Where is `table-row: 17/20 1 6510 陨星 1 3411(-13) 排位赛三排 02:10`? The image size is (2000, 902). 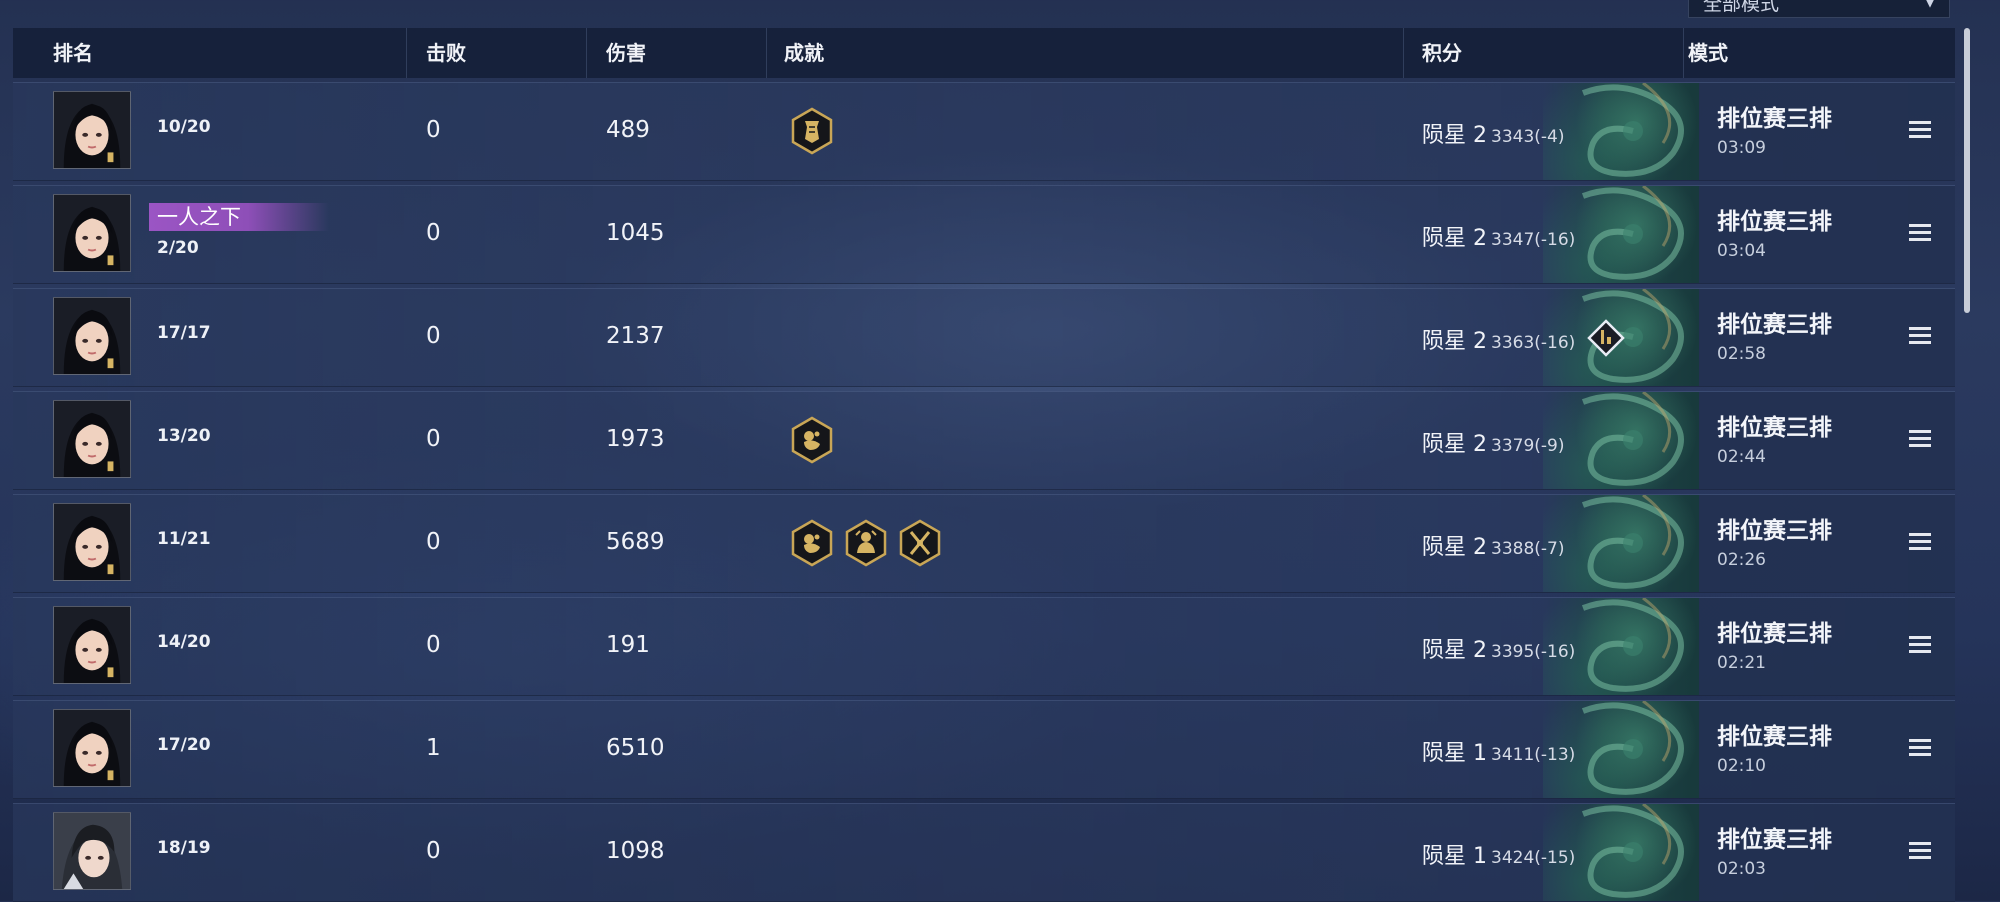 table-row: 17/20 1 6510 陨星 1 3411(-13) 排位赛三排 02:10 is located at coordinates (984, 749).